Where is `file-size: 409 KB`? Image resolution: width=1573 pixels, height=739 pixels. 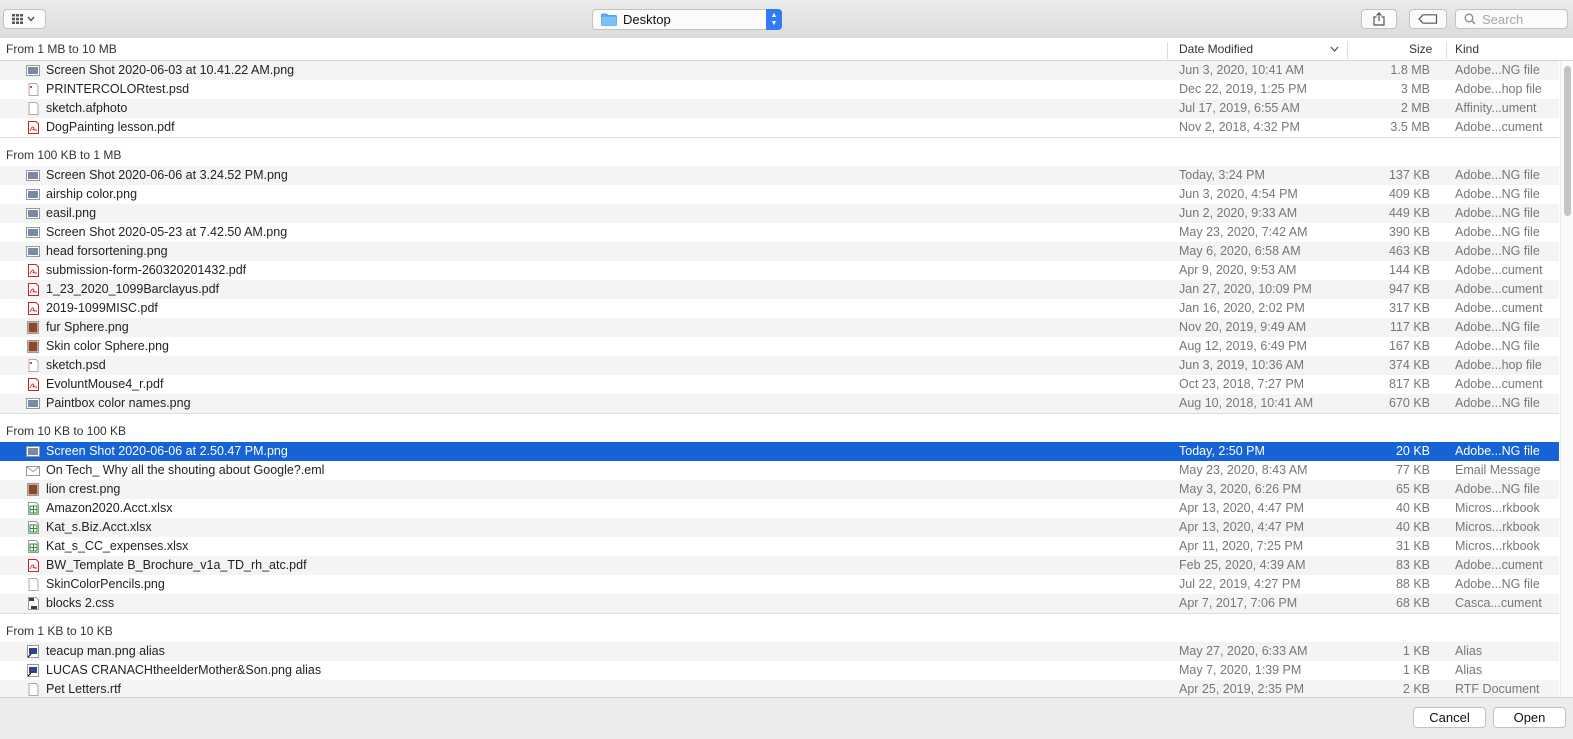
file-size: 409 KB is located at coordinates (1409, 194).